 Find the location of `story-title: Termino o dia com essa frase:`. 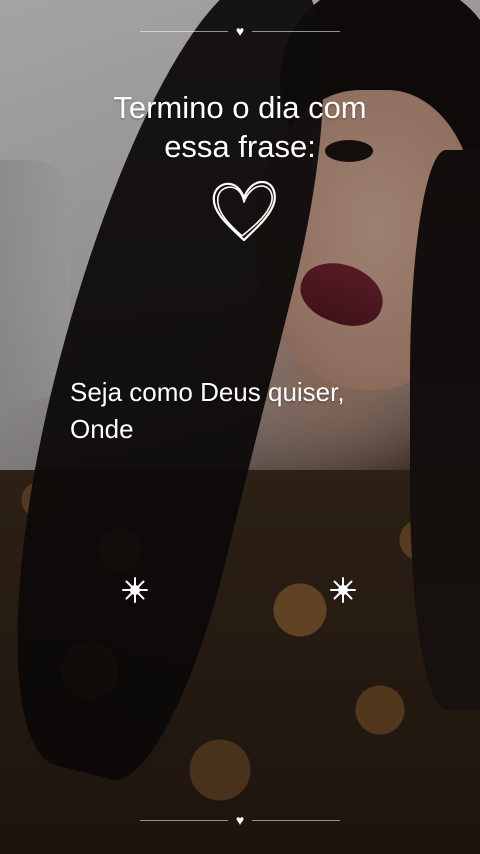

story-title: Termino o dia com essa frase: is located at coordinates (240, 127).